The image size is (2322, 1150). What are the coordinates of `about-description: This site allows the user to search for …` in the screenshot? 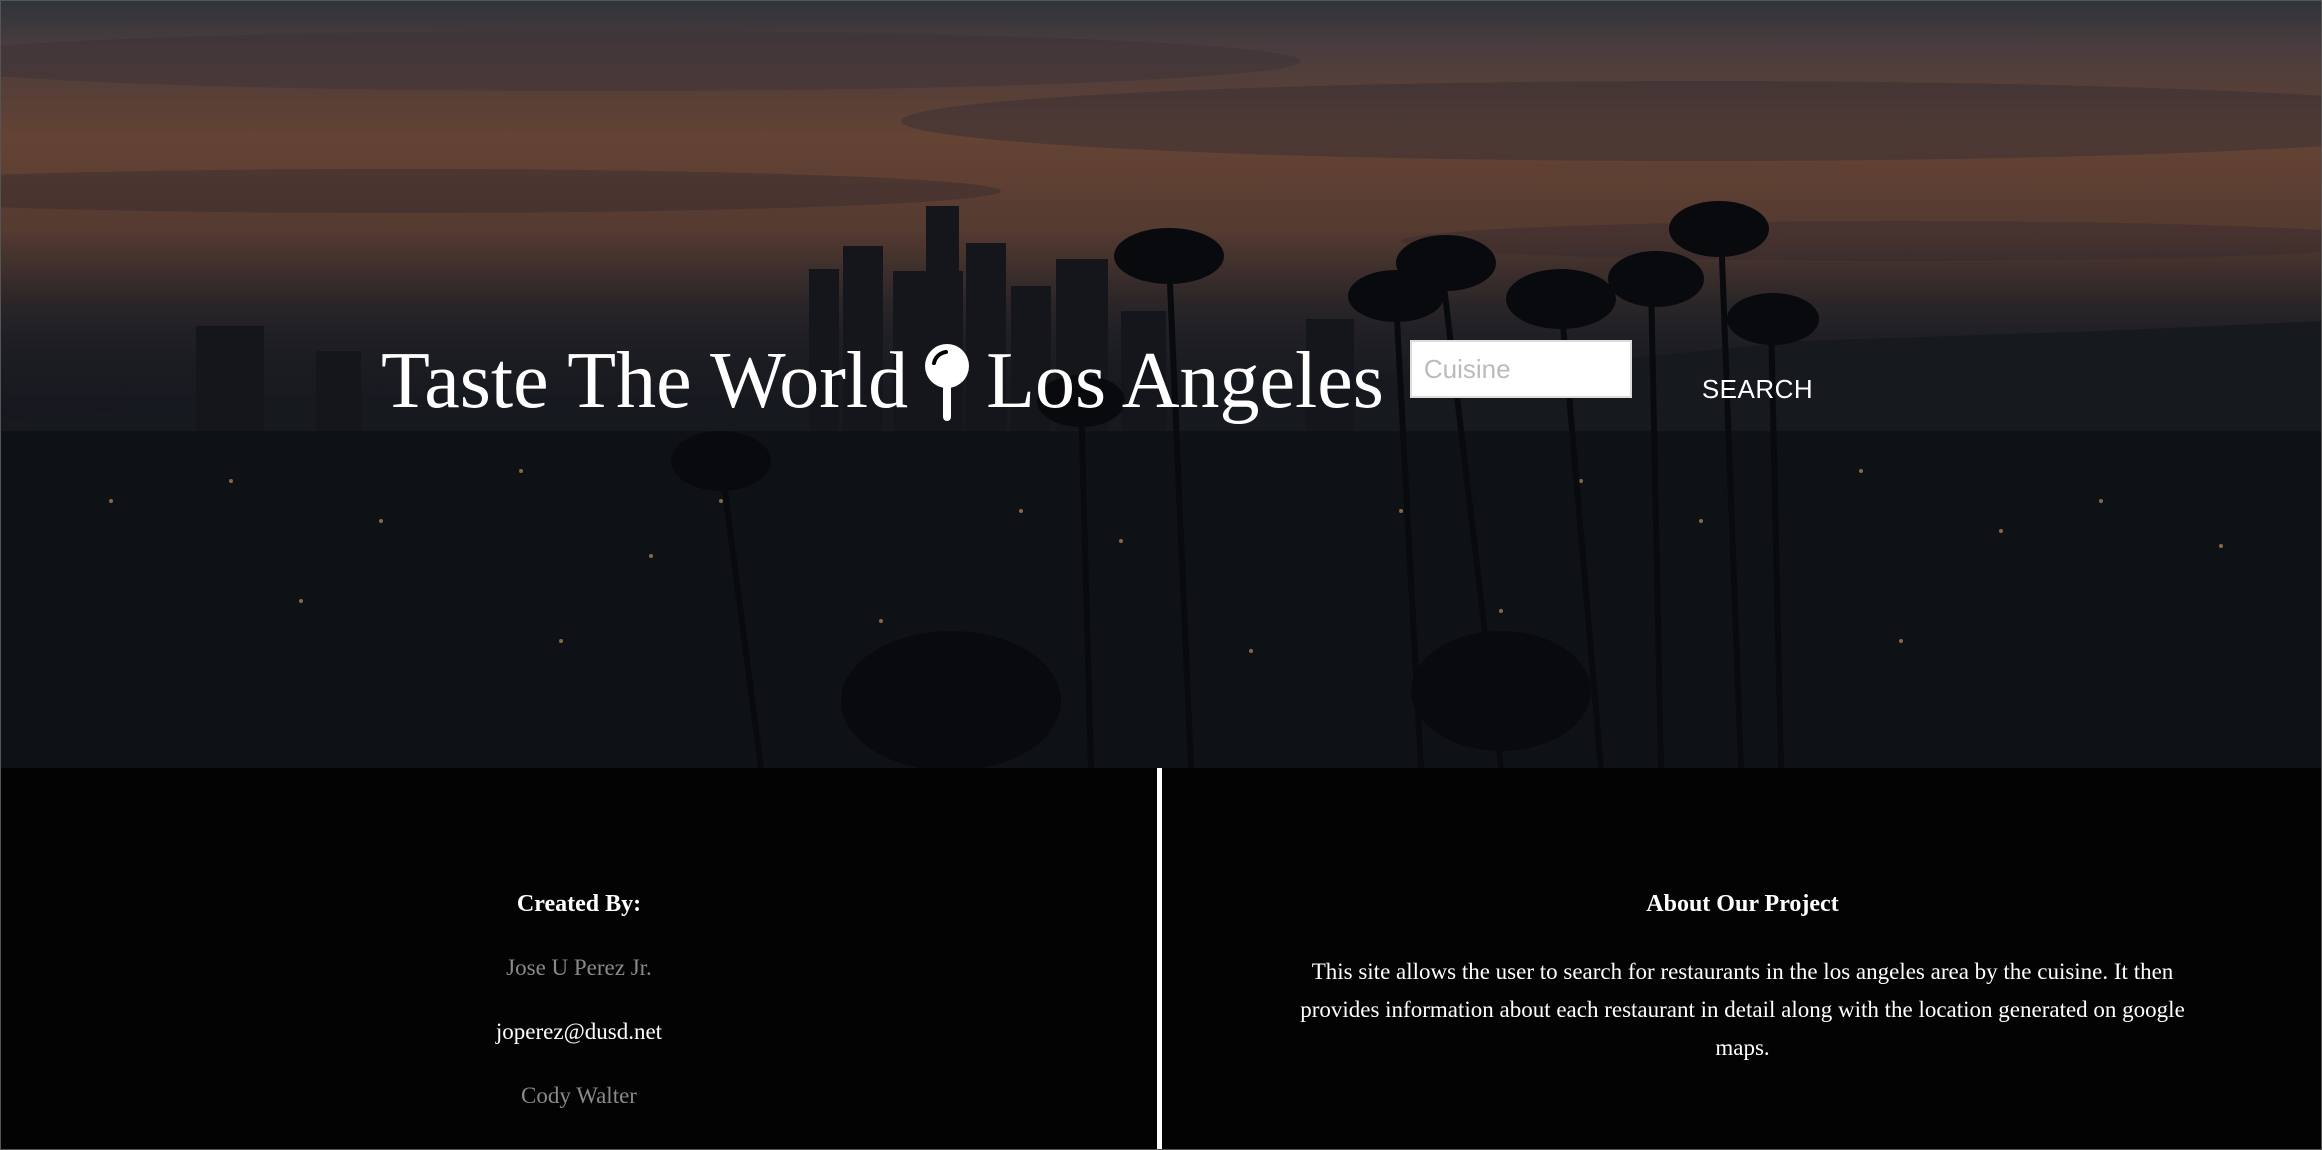 It's located at (1742, 1009).